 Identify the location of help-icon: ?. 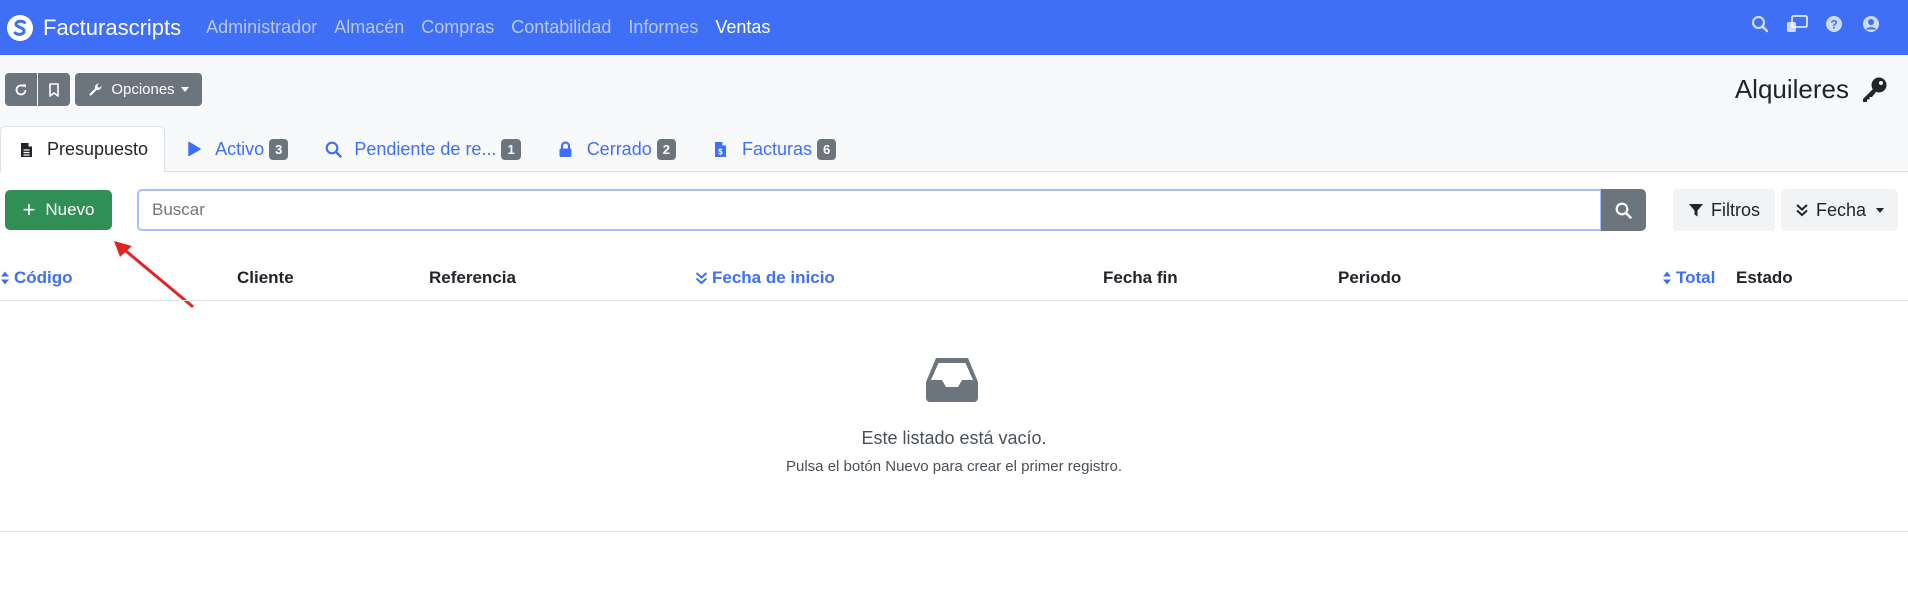
(1834, 24).